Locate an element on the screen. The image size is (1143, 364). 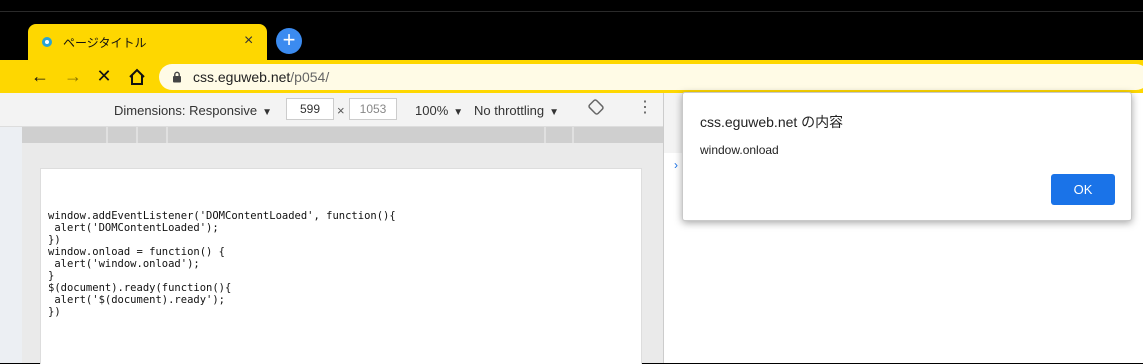
media-query-bar is located at coordinates (342, 135).